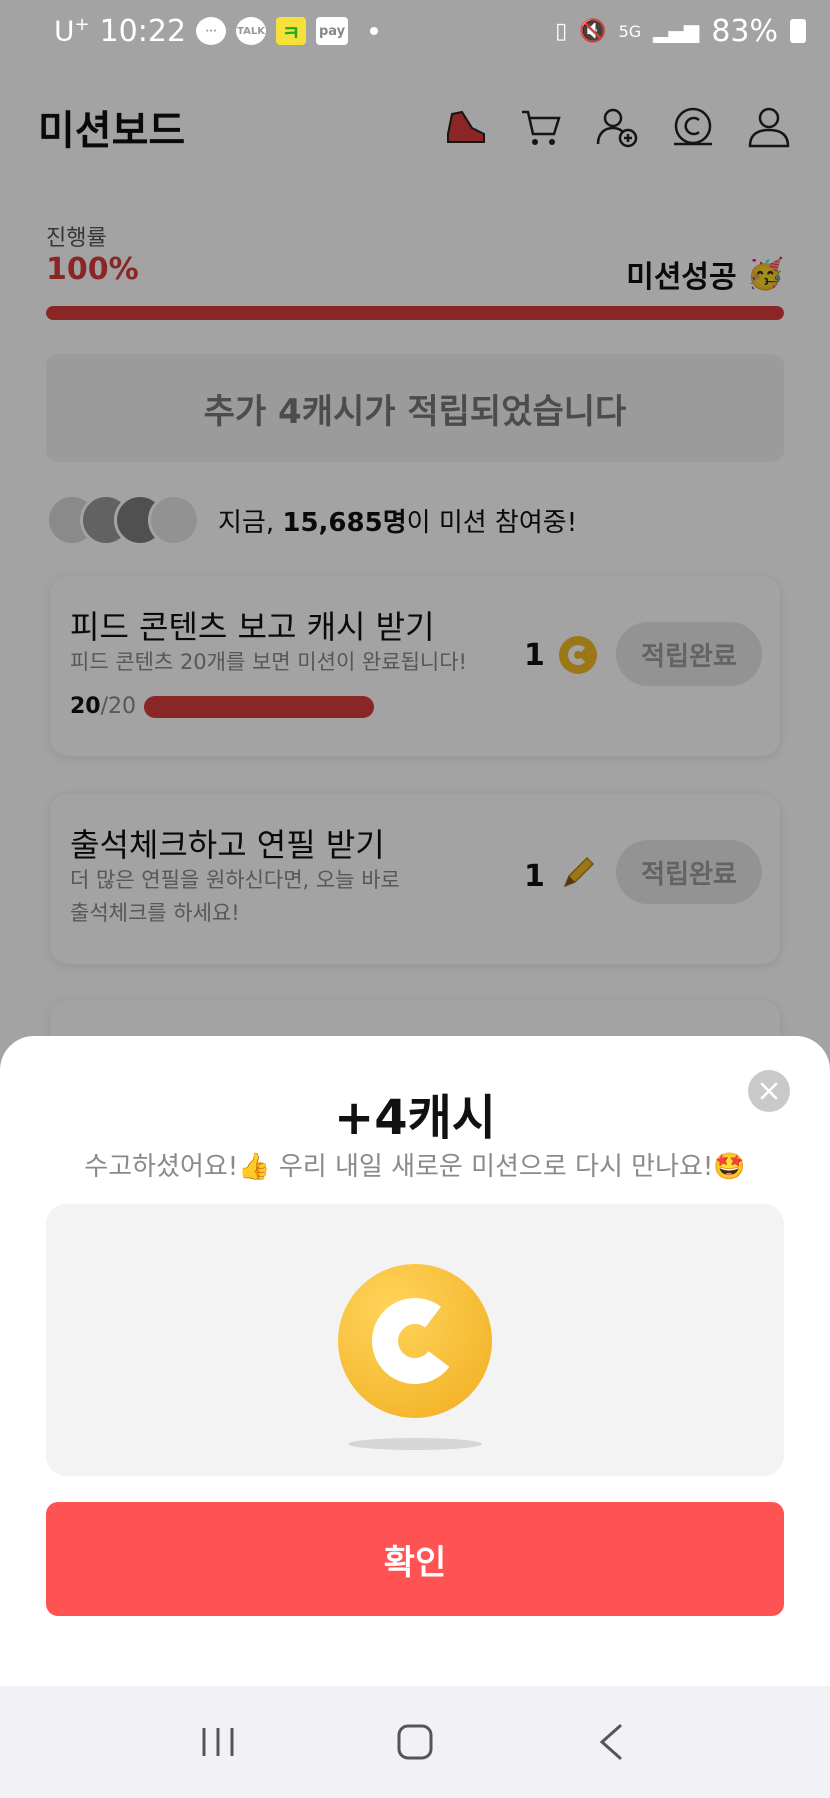 The image size is (830, 1798). Describe the element at coordinates (251, 31) in the screenshot. I see `talk-notification-icon: TALK` at that location.